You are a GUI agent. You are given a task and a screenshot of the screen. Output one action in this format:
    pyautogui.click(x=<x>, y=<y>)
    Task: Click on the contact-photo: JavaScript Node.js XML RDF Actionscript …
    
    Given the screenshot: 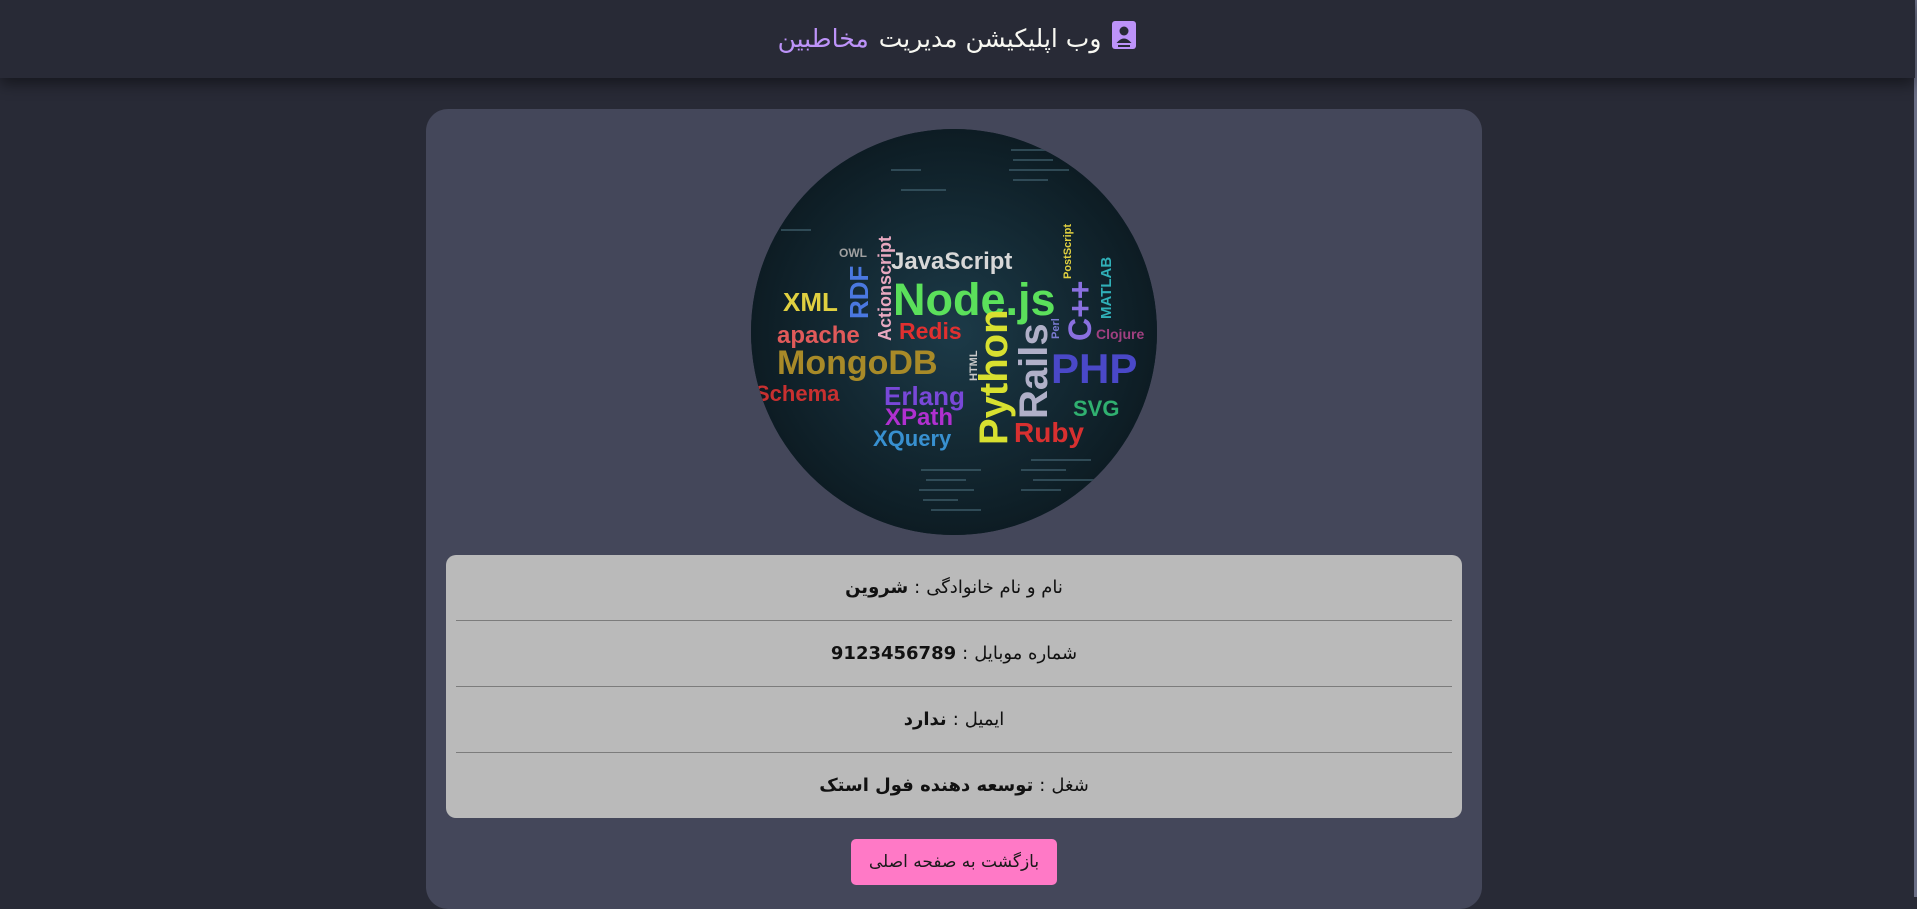 What is the action you would take?
    pyautogui.click(x=954, y=332)
    